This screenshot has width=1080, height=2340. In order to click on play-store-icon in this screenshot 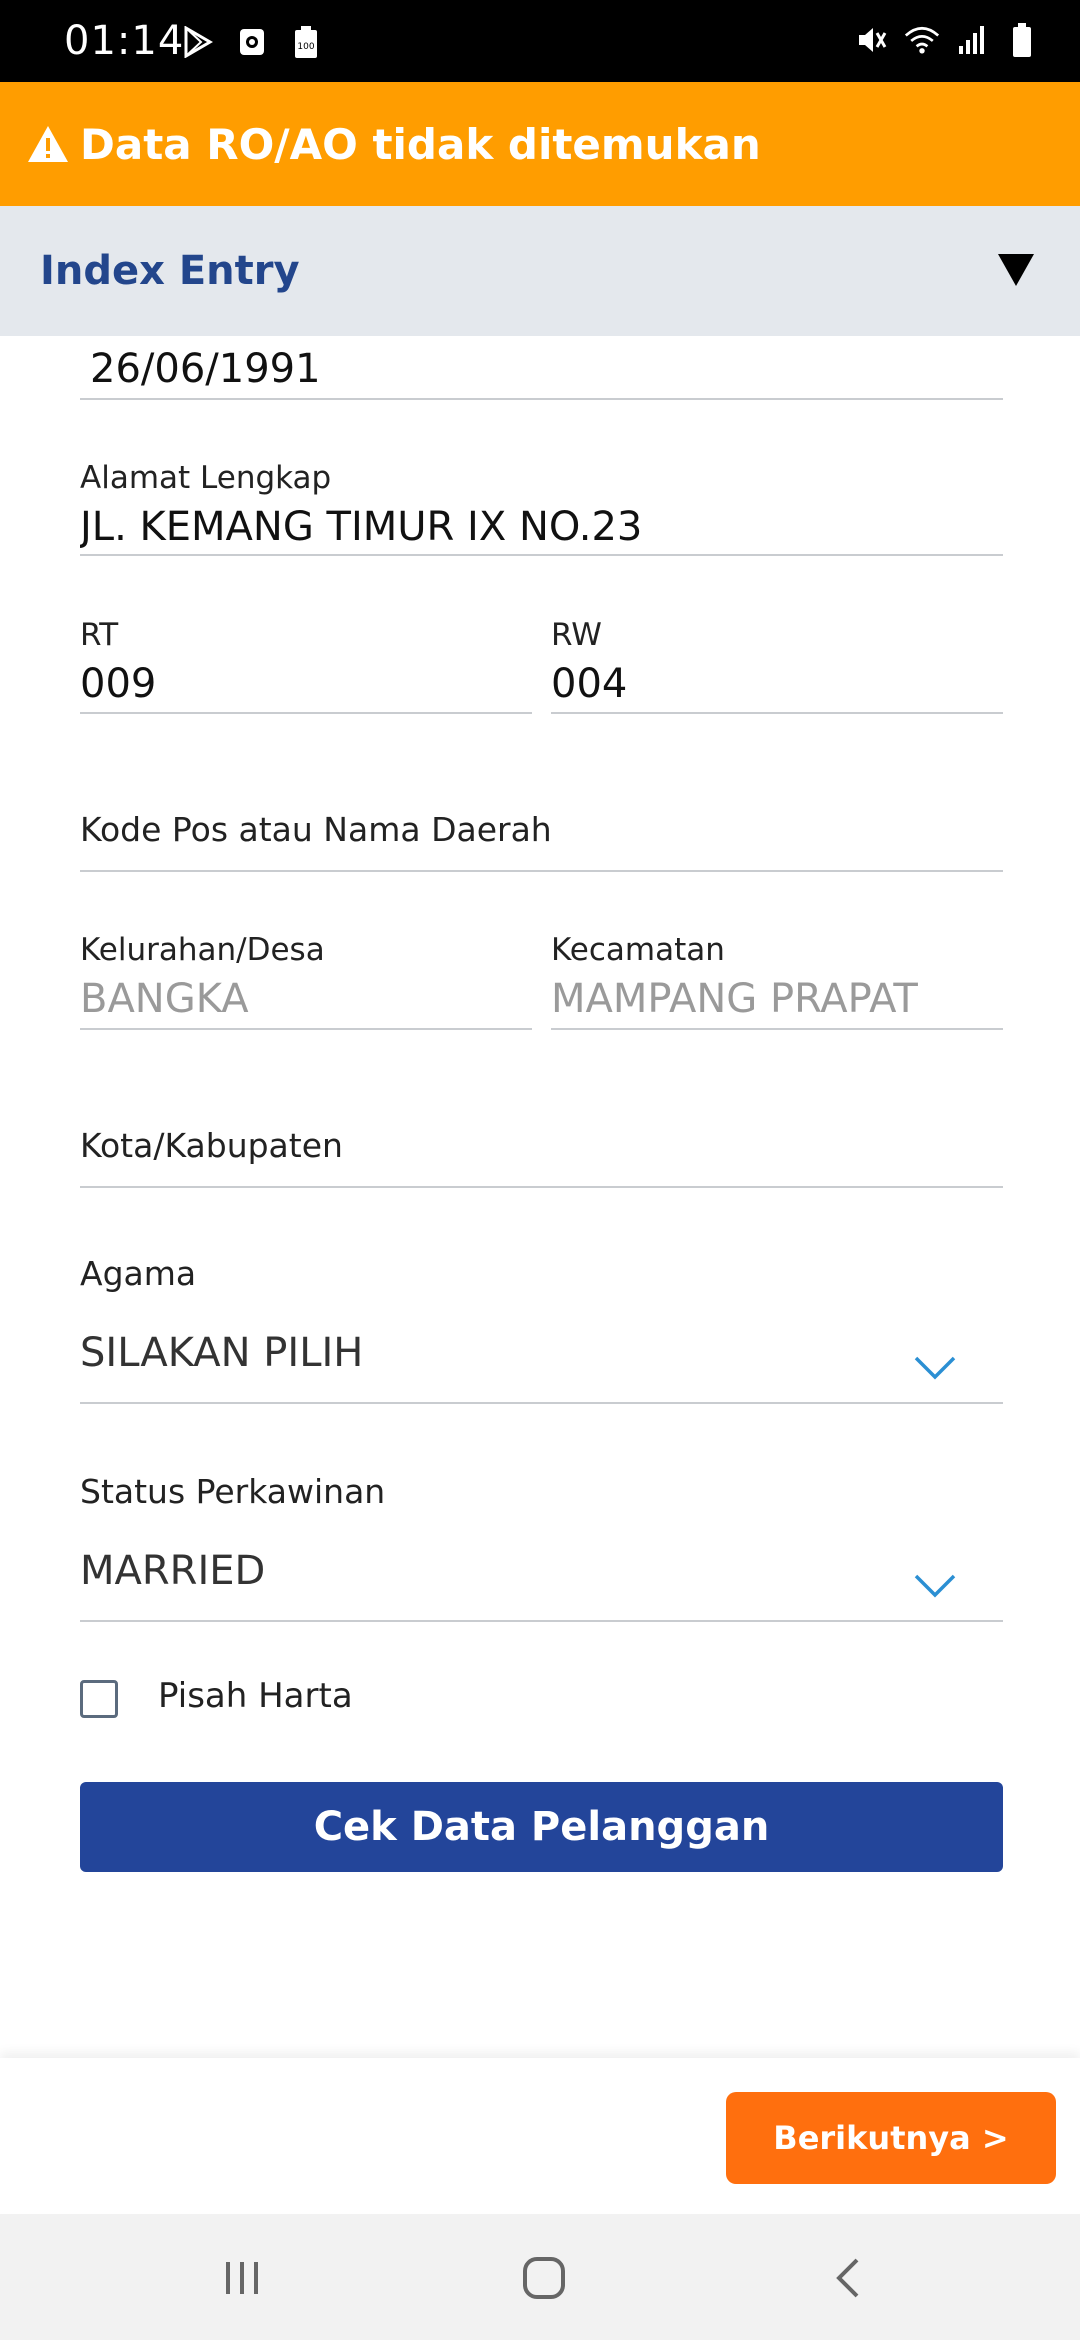, I will do `click(198, 42)`.